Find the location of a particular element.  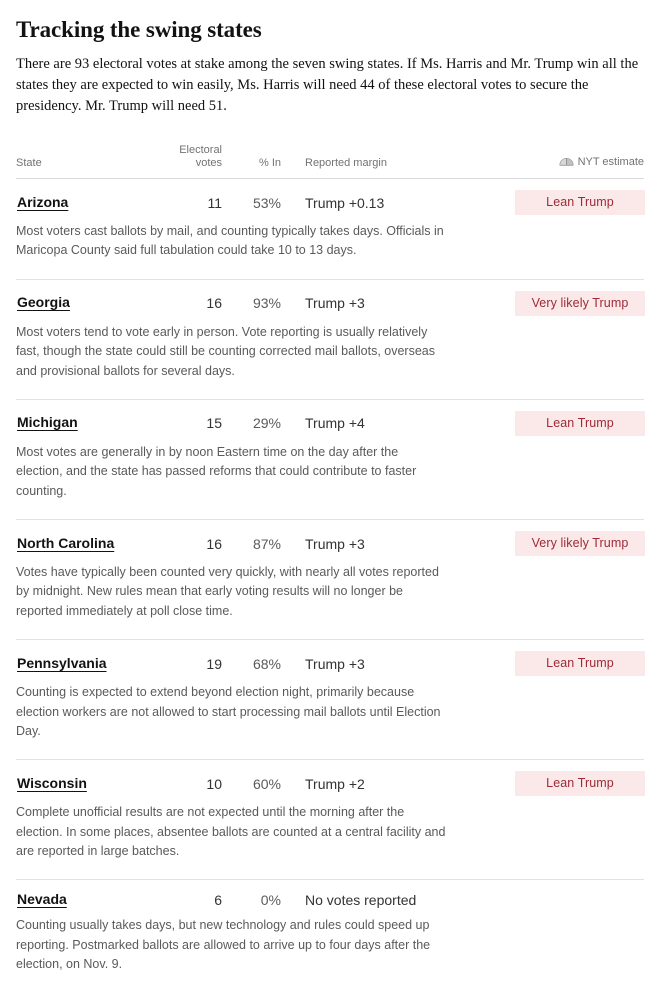

state-cell: Pennsylvania is located at coordinates (91, 658).